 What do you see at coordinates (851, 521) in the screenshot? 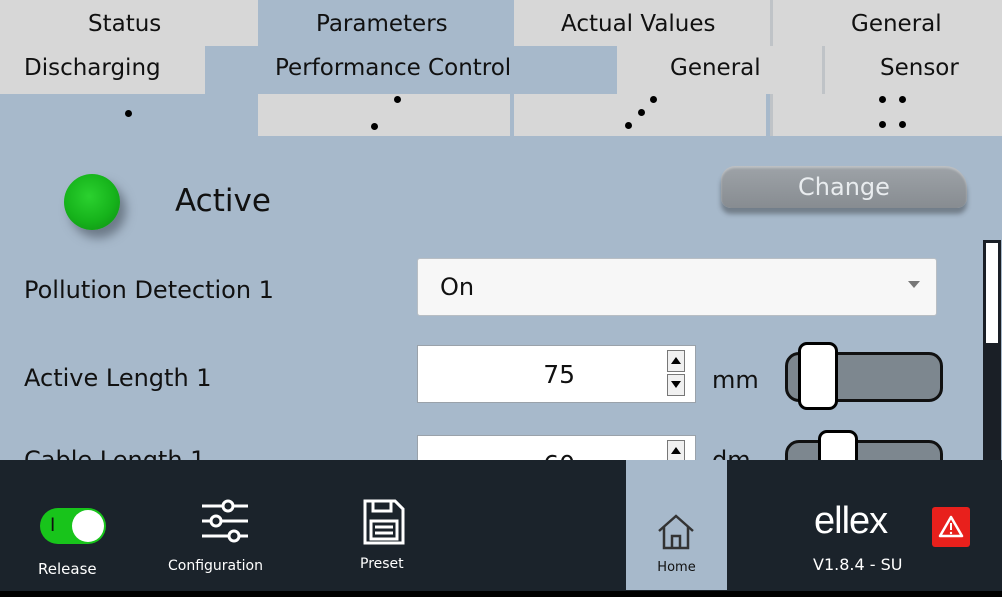
I see `ellex-logo: ellex` at bounding box center [851, 521].